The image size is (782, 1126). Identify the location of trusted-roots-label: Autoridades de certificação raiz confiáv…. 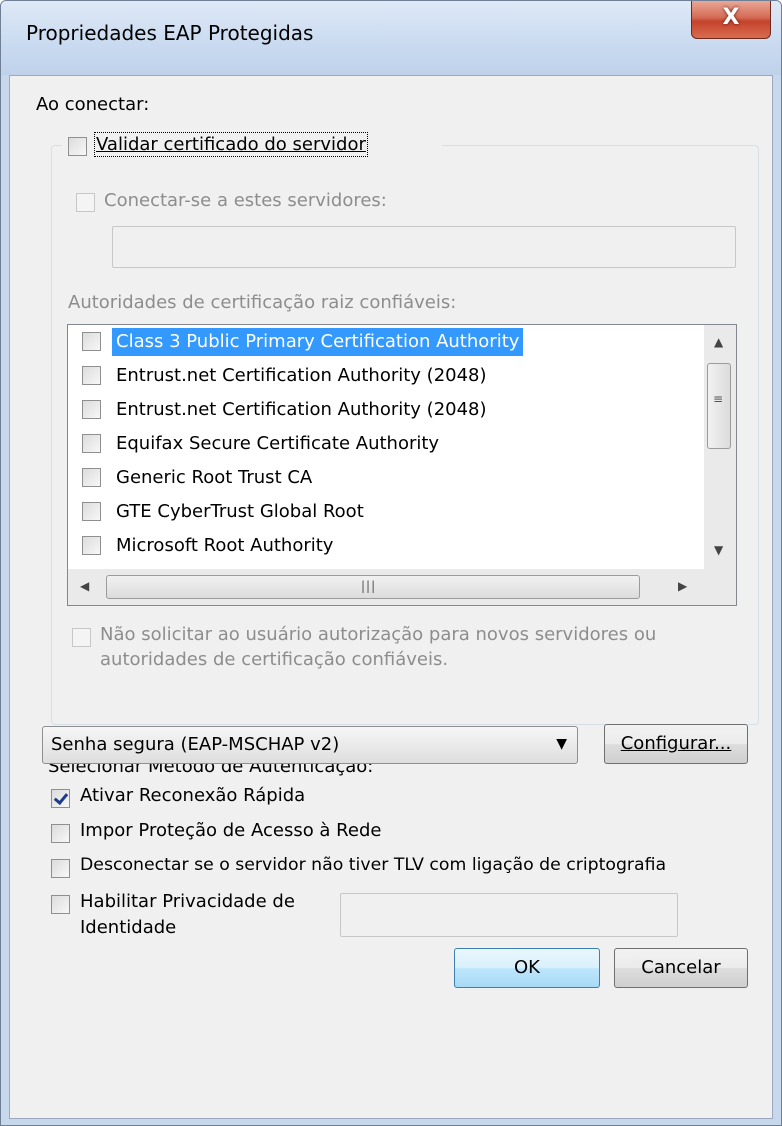
(262, 302).